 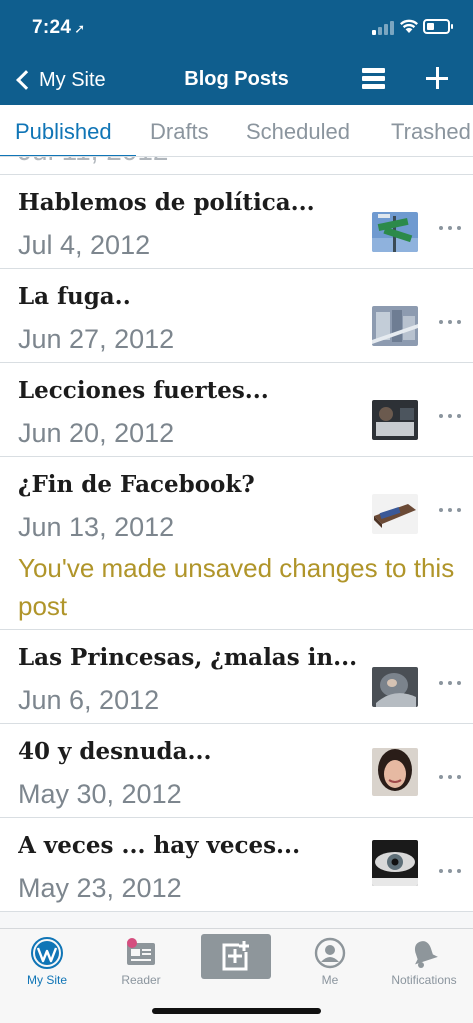 I want to click on back-button-label: My Site, so click(x=72, y=79).